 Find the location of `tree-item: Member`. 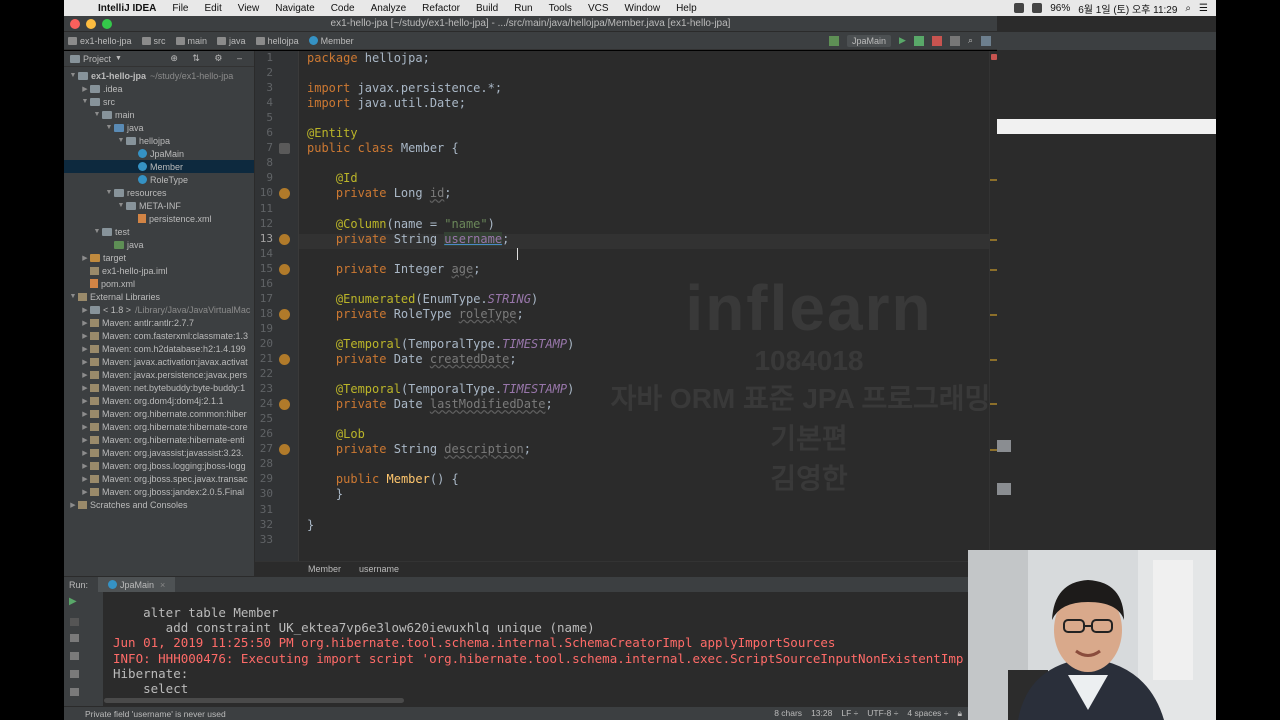

tree-item: Member is located at coordinates (159, 166).